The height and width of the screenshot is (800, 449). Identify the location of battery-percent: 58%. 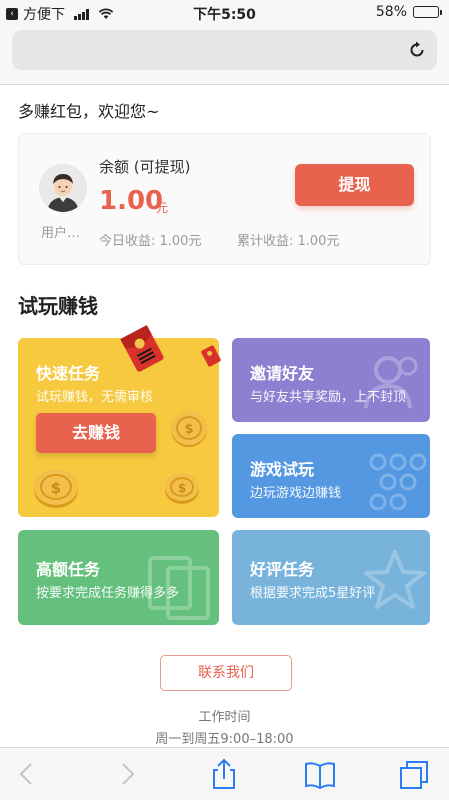
(391, 12).